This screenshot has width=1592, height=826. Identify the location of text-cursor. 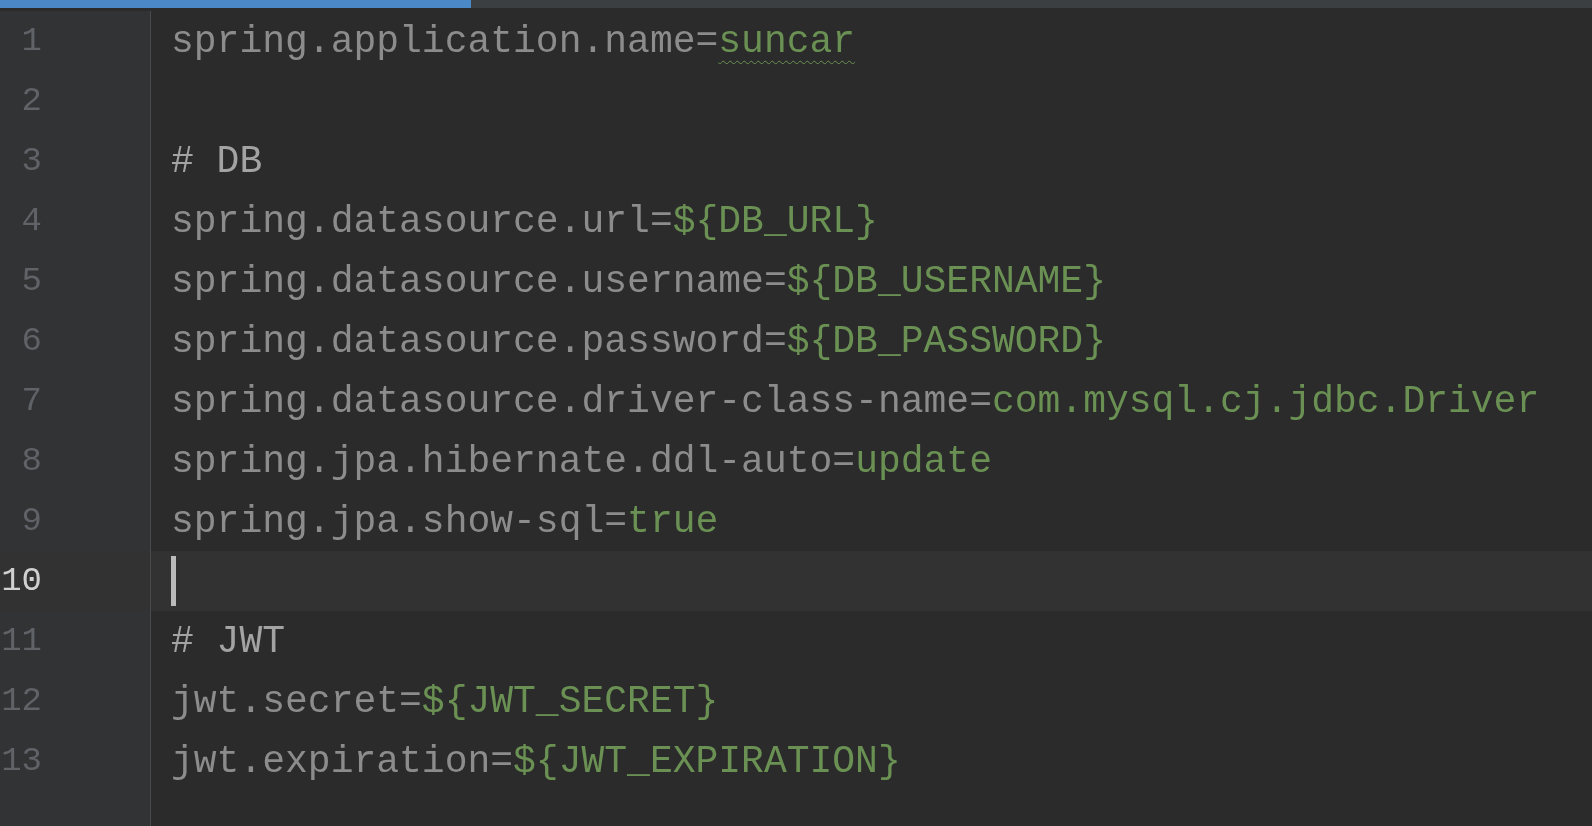
(173, 581).